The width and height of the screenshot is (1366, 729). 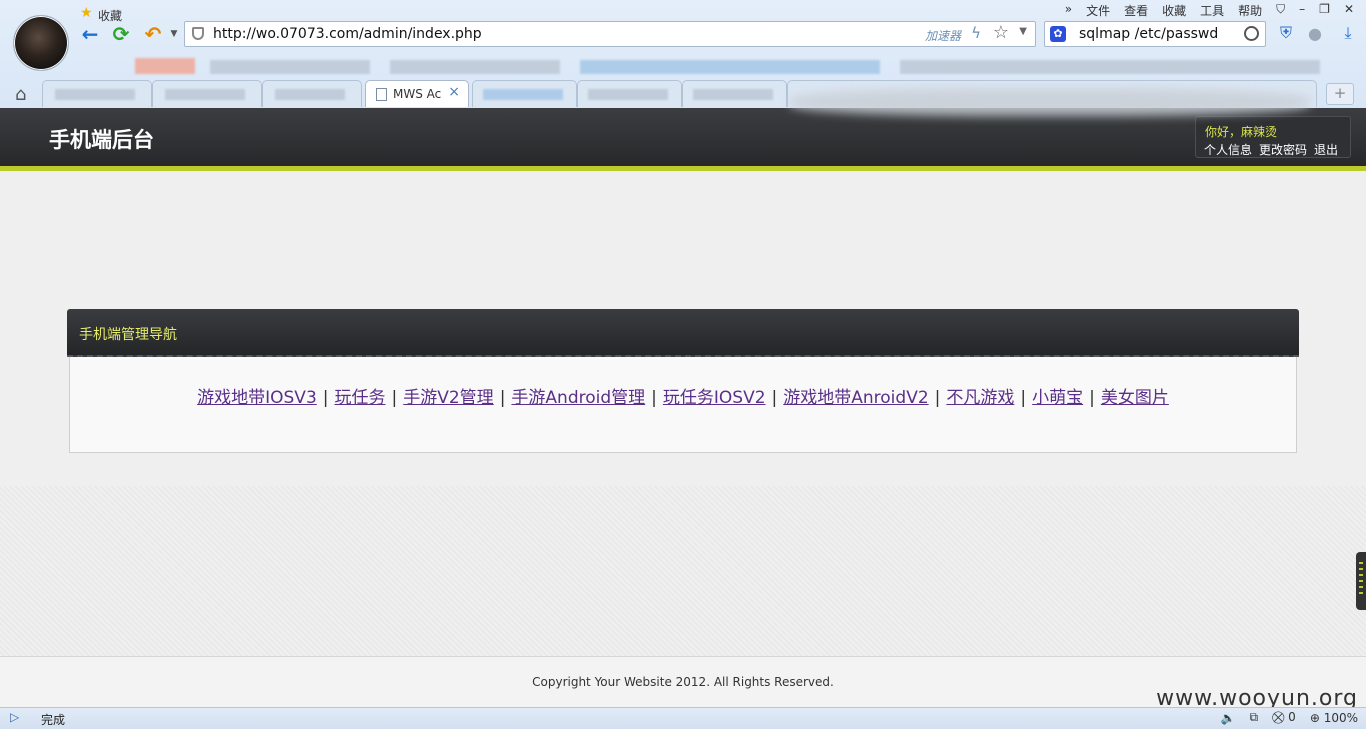 What do you see at coordinates (855, 398) in the screenshot?
I see `nav-link-android-v2: 游戏地带AnroidV2` at bounding box center [855, 398].